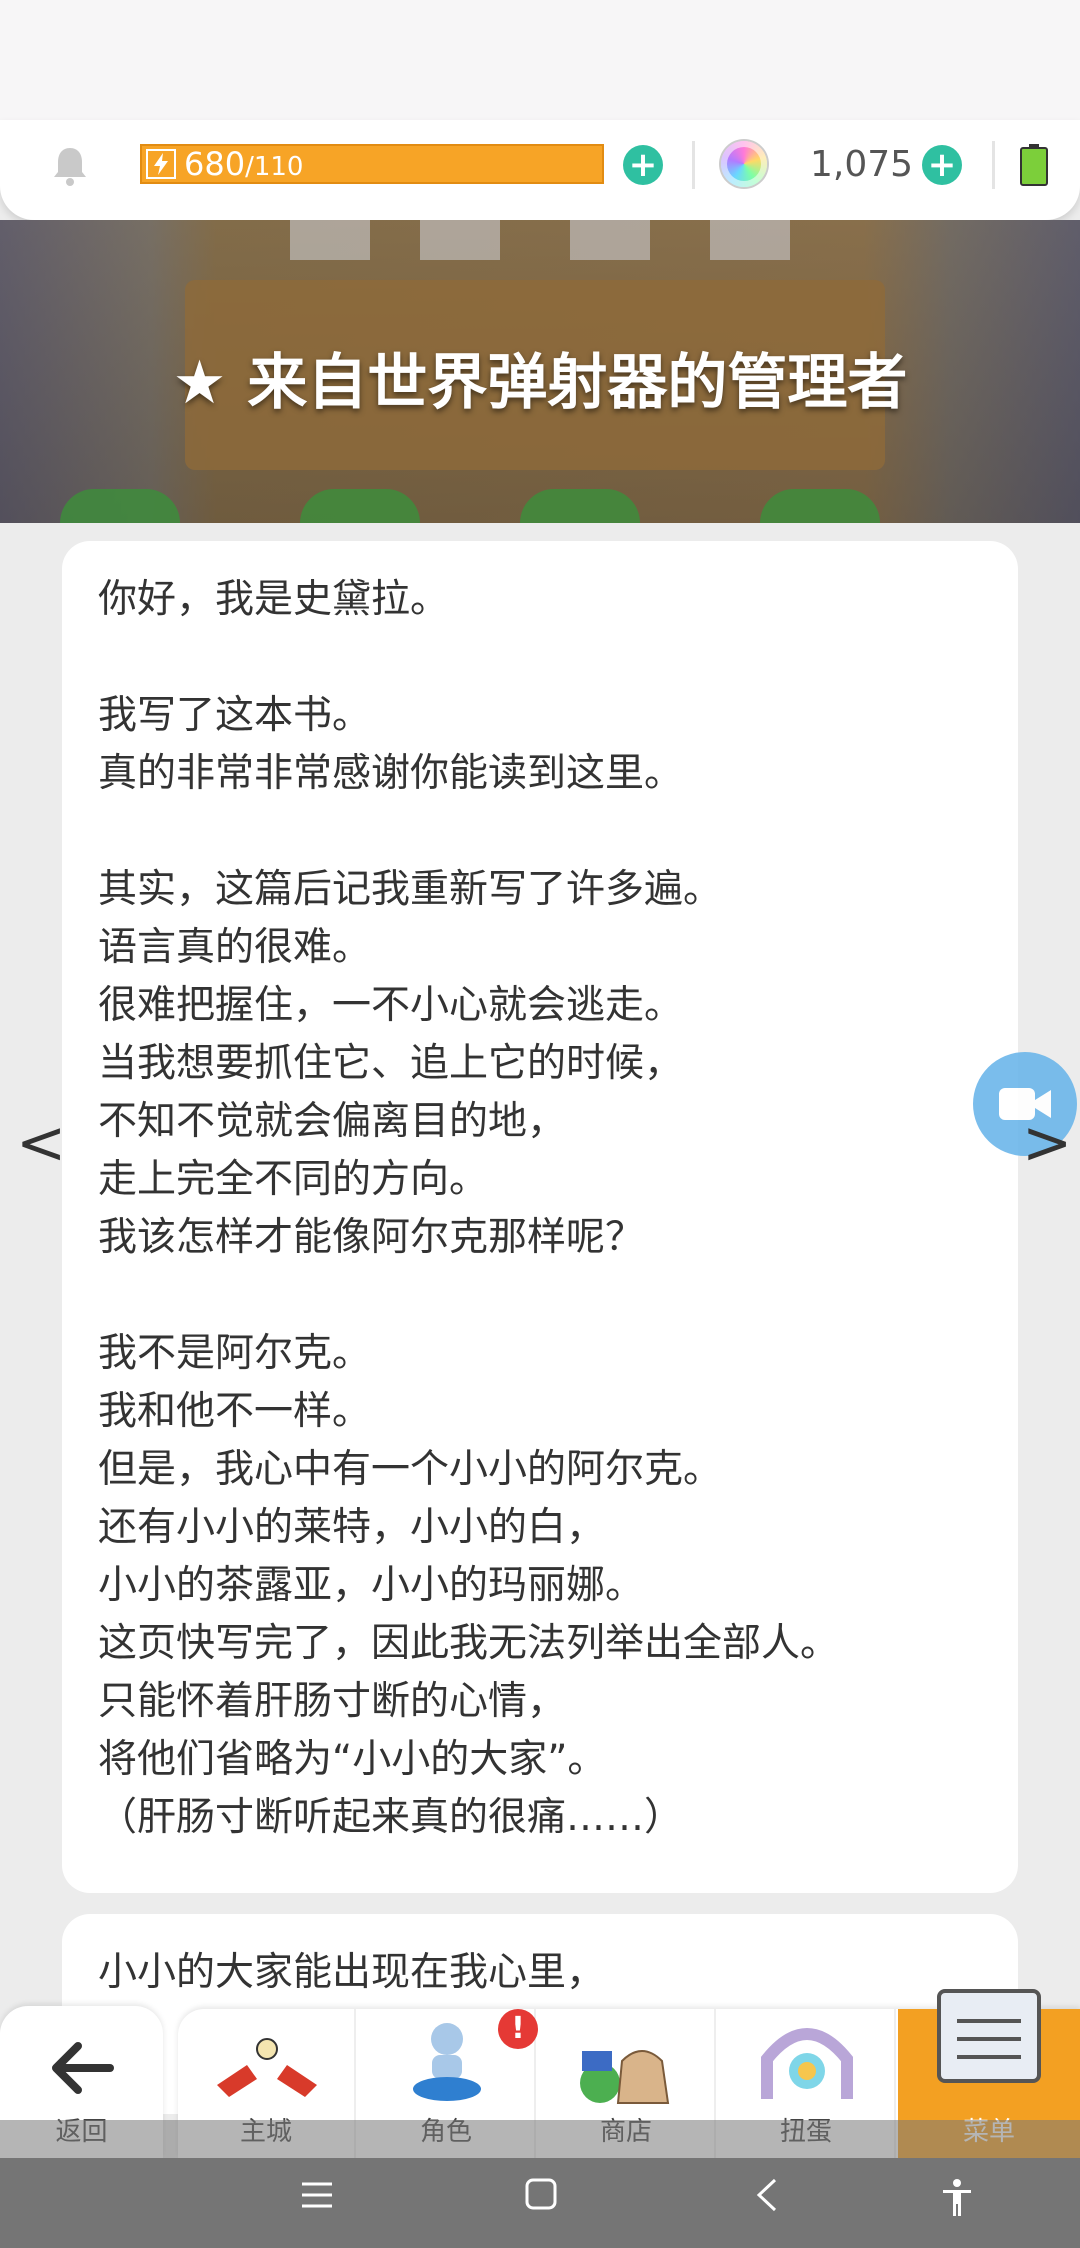 Image resolution: width=1080 pixels, height=2248 pixels. What do you see at coordinates (41, 1143) in the screenshot?
I see `prev-page-button: <` at bounding box center [41, 1143].